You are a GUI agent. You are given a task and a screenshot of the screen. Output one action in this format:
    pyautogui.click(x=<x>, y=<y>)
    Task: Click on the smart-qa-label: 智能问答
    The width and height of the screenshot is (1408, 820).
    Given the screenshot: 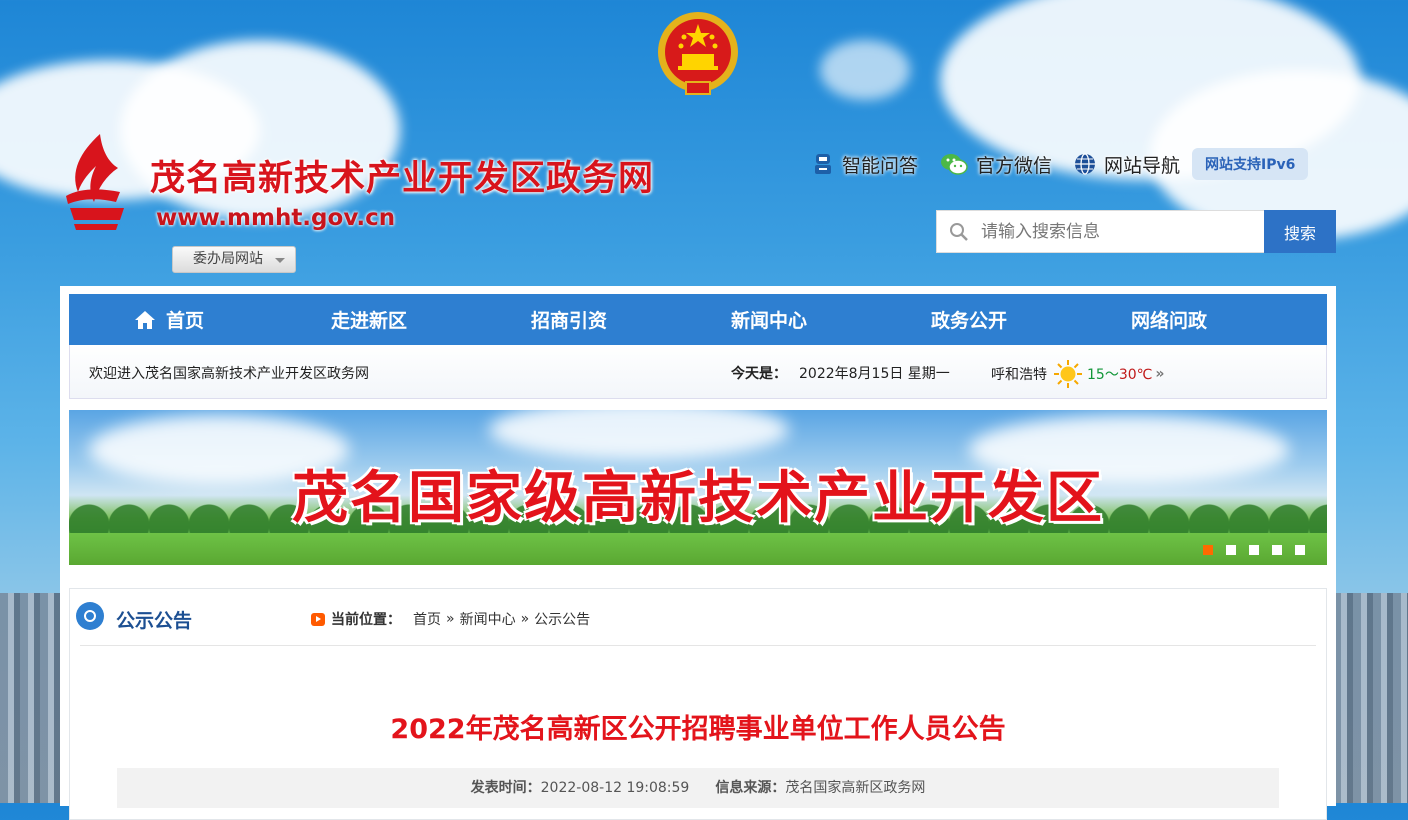 What is the action you would take?
    pyautogui.click(x=880, y=165)
    